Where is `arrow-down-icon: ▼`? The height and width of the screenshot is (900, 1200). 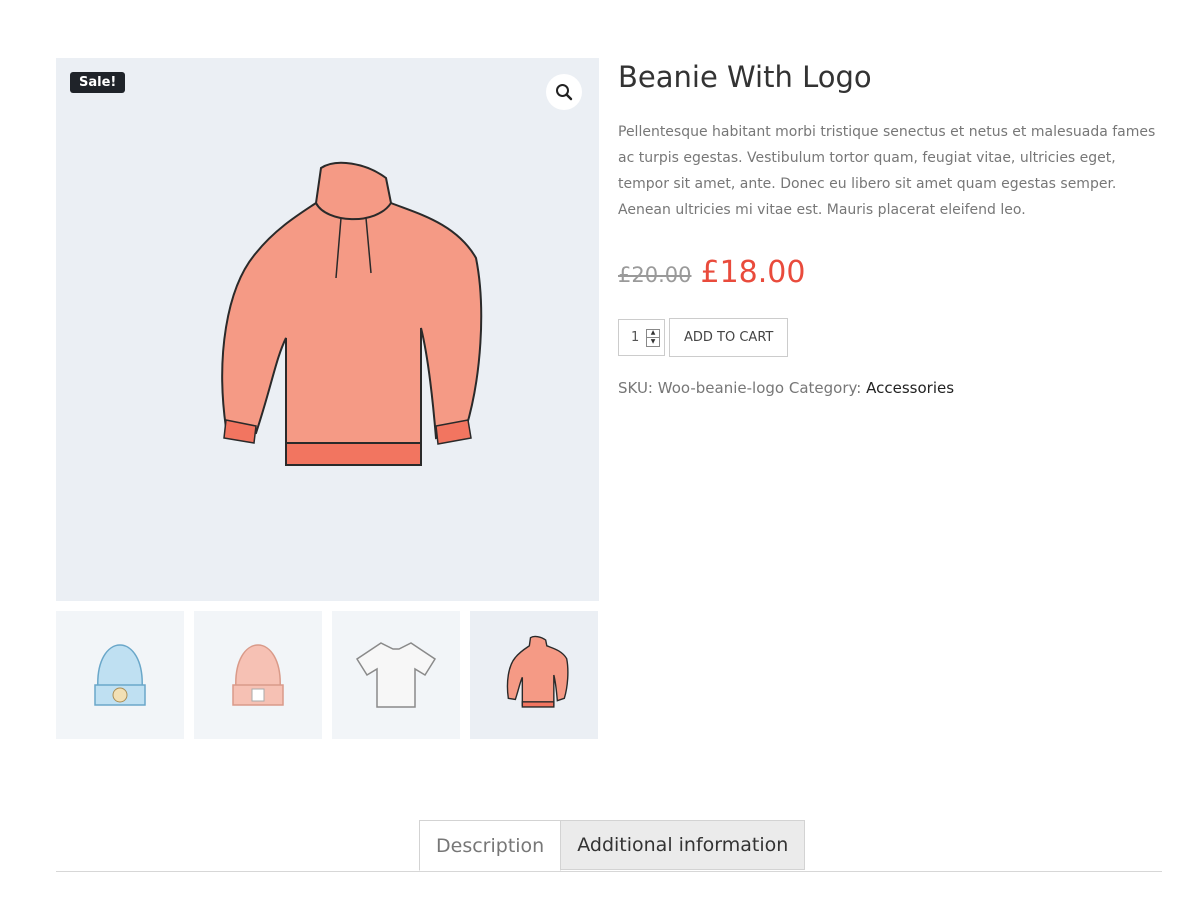
arrow-down-icon: ▼ is located at coordinates (653, 341).